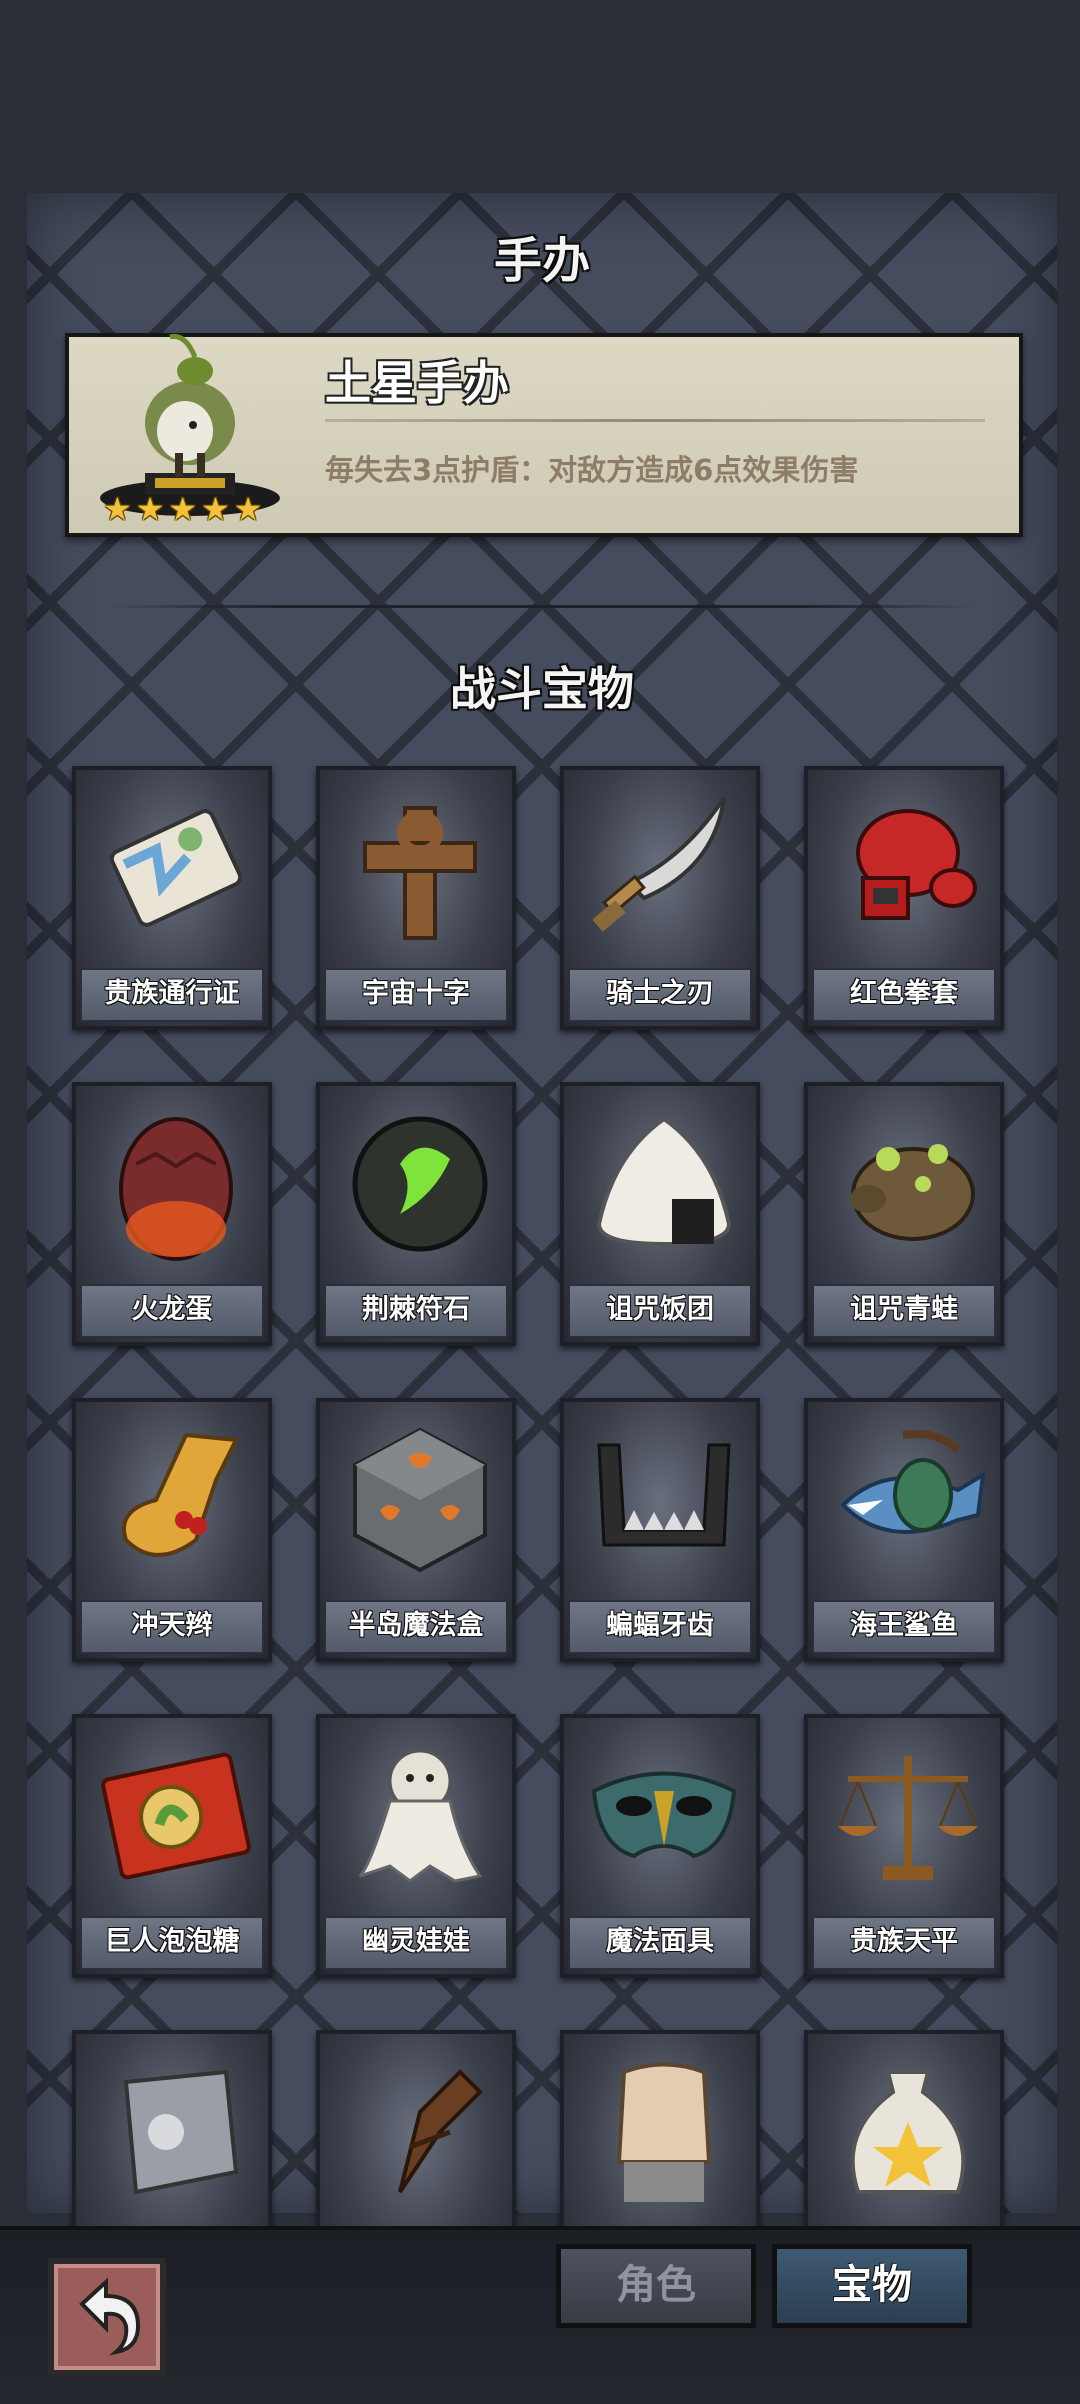 The image size is (1080, 2404). I want to click on item-label: 魔法面具, so click(660, 1943).